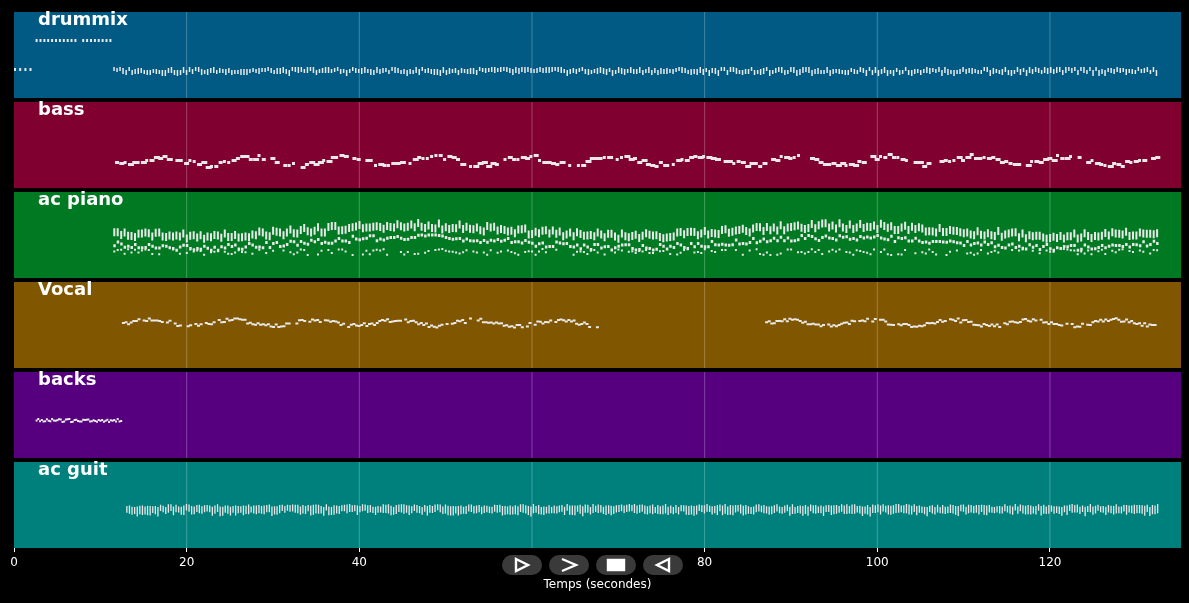  Describe the element at coordinates (61, 109) in the screenshot. I see `track-name: bass` at that location.